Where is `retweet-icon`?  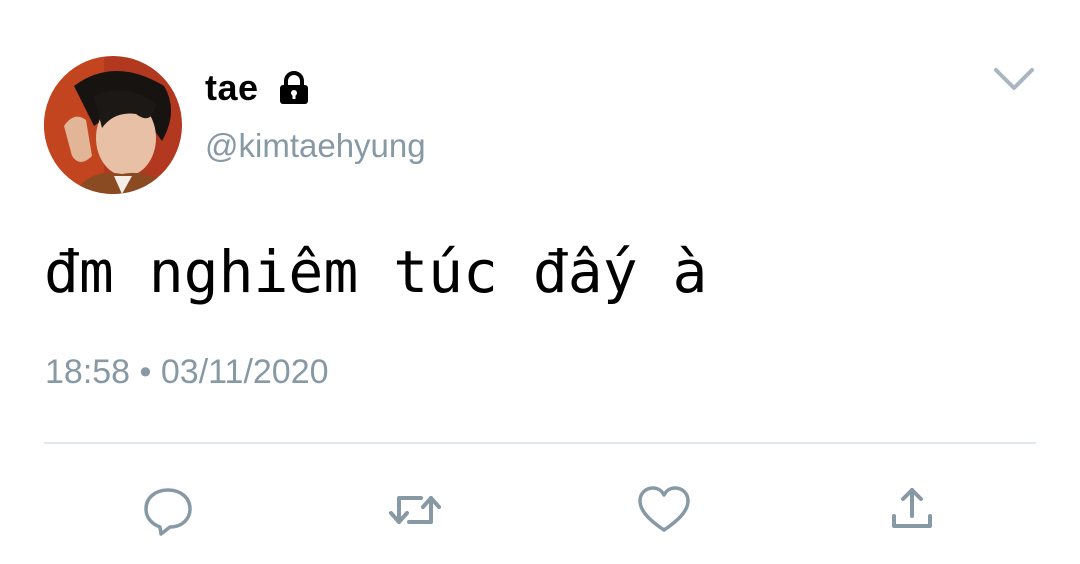
retweet-icon is located at coordinates (415, 510).